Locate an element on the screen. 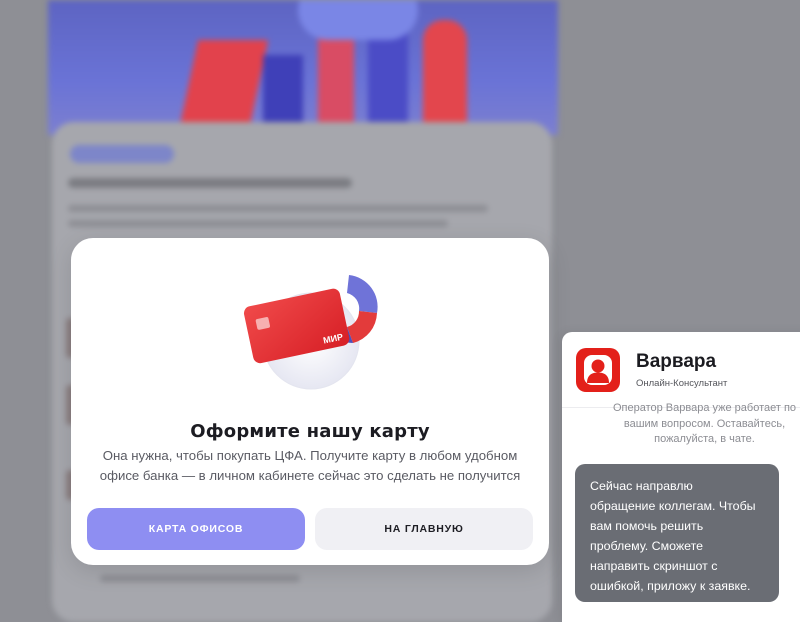  message-line: вам помочь решить is located at coordinates (647, 526).